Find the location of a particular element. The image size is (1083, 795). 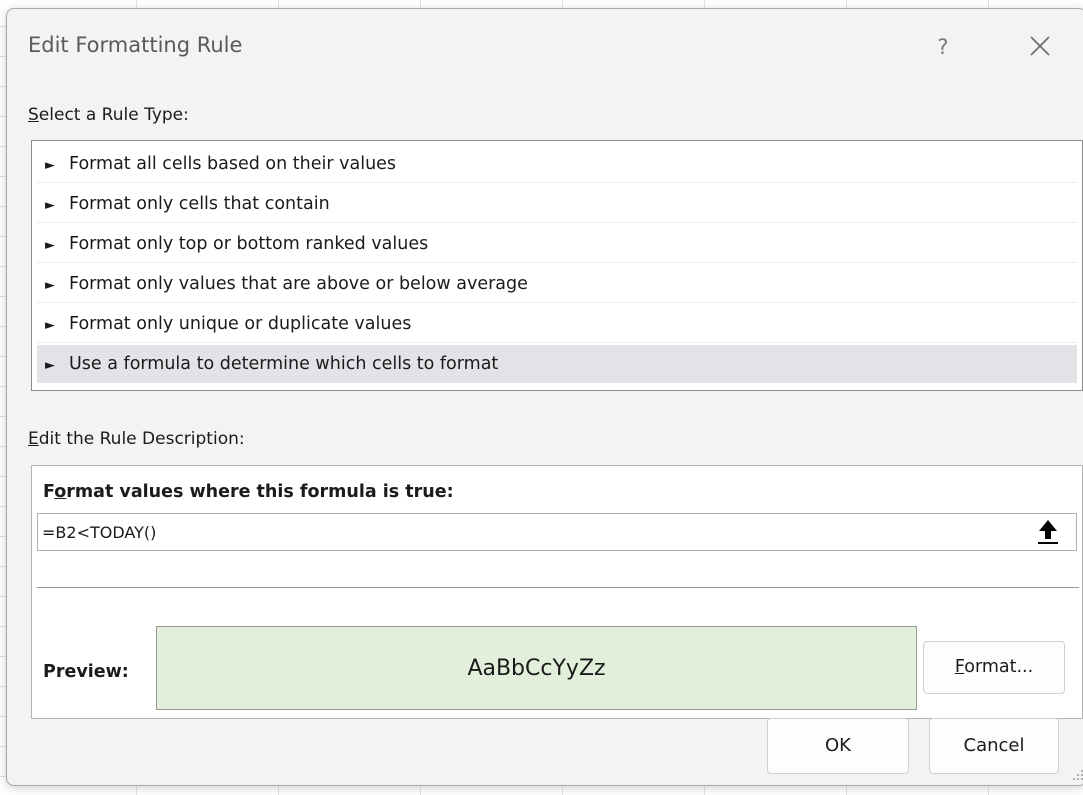

close-icon is located at coordinates (1040, 46).